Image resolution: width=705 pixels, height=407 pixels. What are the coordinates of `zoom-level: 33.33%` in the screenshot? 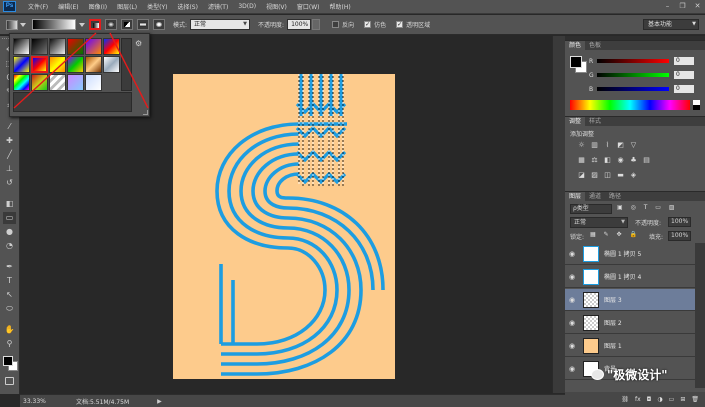 It's located at (34, 401).